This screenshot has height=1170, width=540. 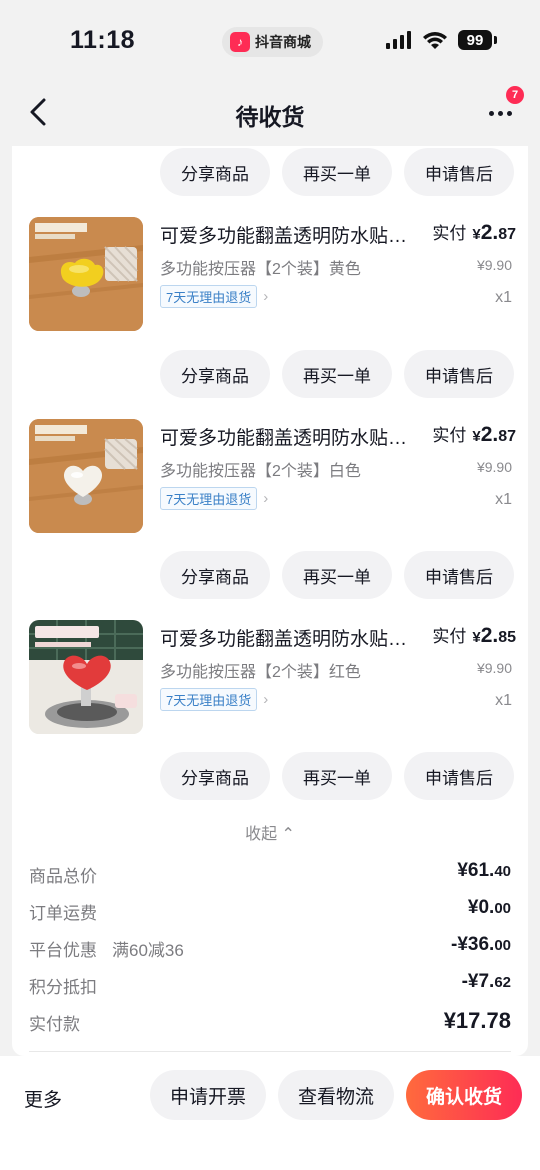 I want to click on collapse-toggle: 收起 ⌃, so click(x=270, y=832).